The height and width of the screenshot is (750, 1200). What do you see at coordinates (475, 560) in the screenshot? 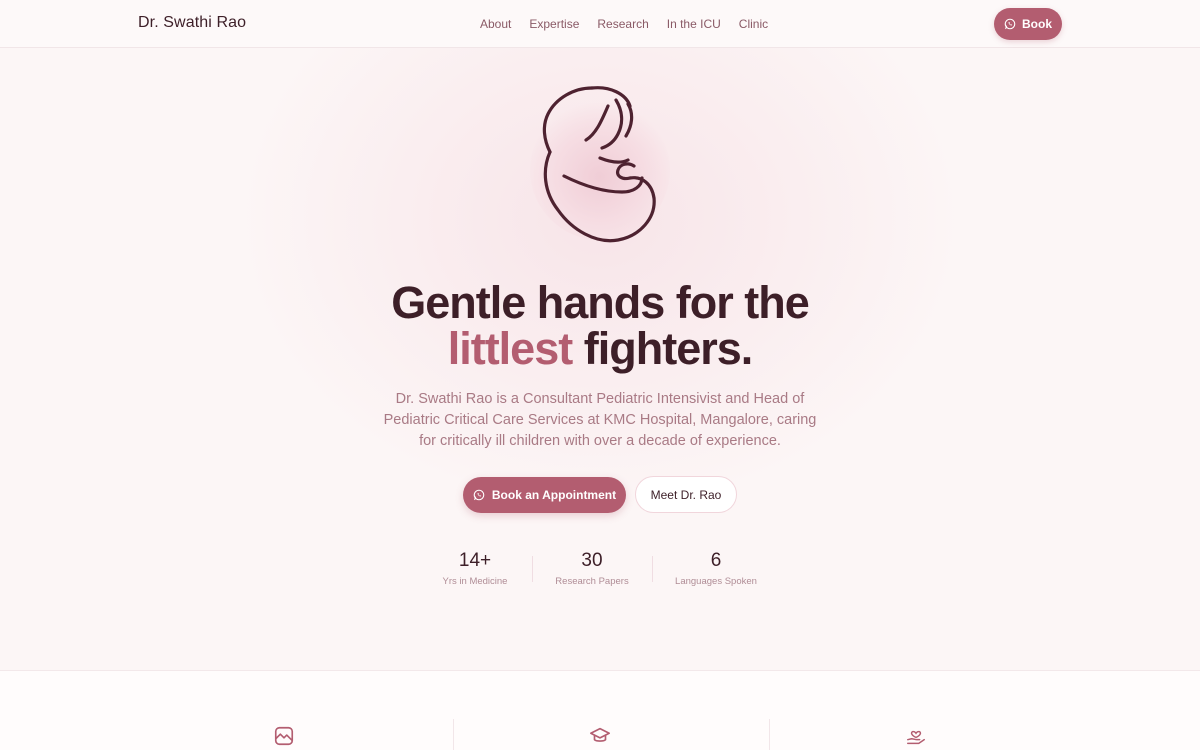
I see `stat-value: 14+` at bounding box center [475, 560].